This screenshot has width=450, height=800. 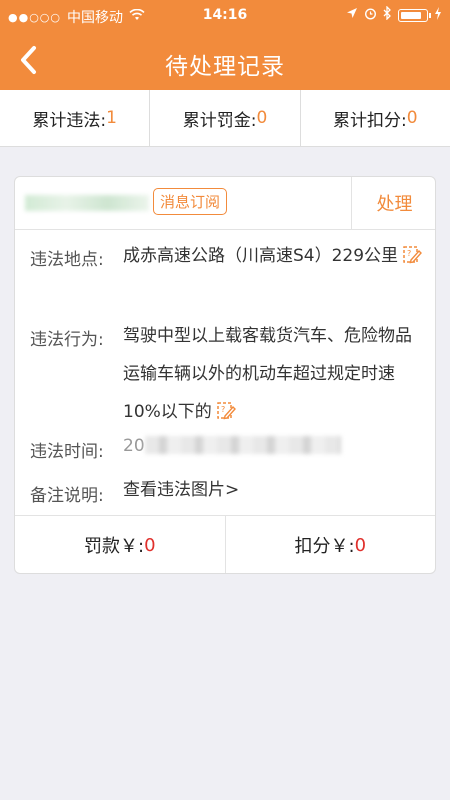 I want to click on page-title: 待处理记录, so click(x=225, y=67).